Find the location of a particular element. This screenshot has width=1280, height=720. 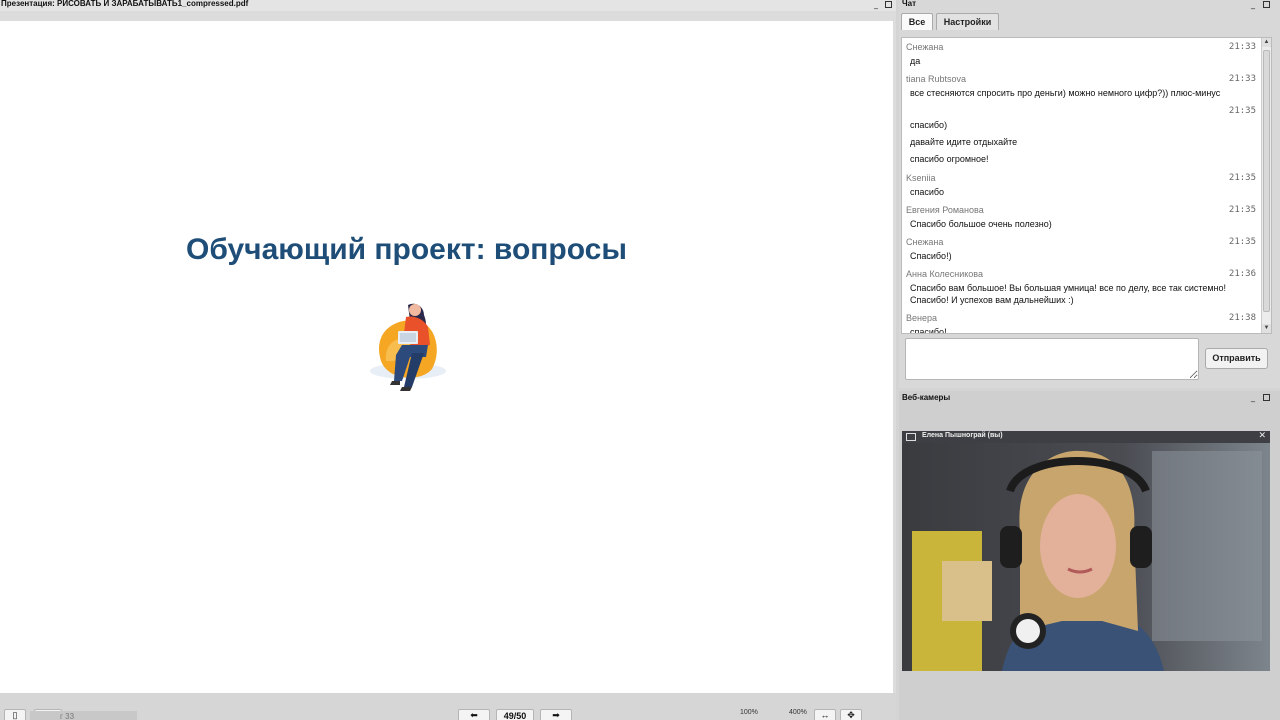

webcam-panel: Веб-камеры _ Елена Пышнограй (вы) ✕ is located at coordinates (1089, 555).